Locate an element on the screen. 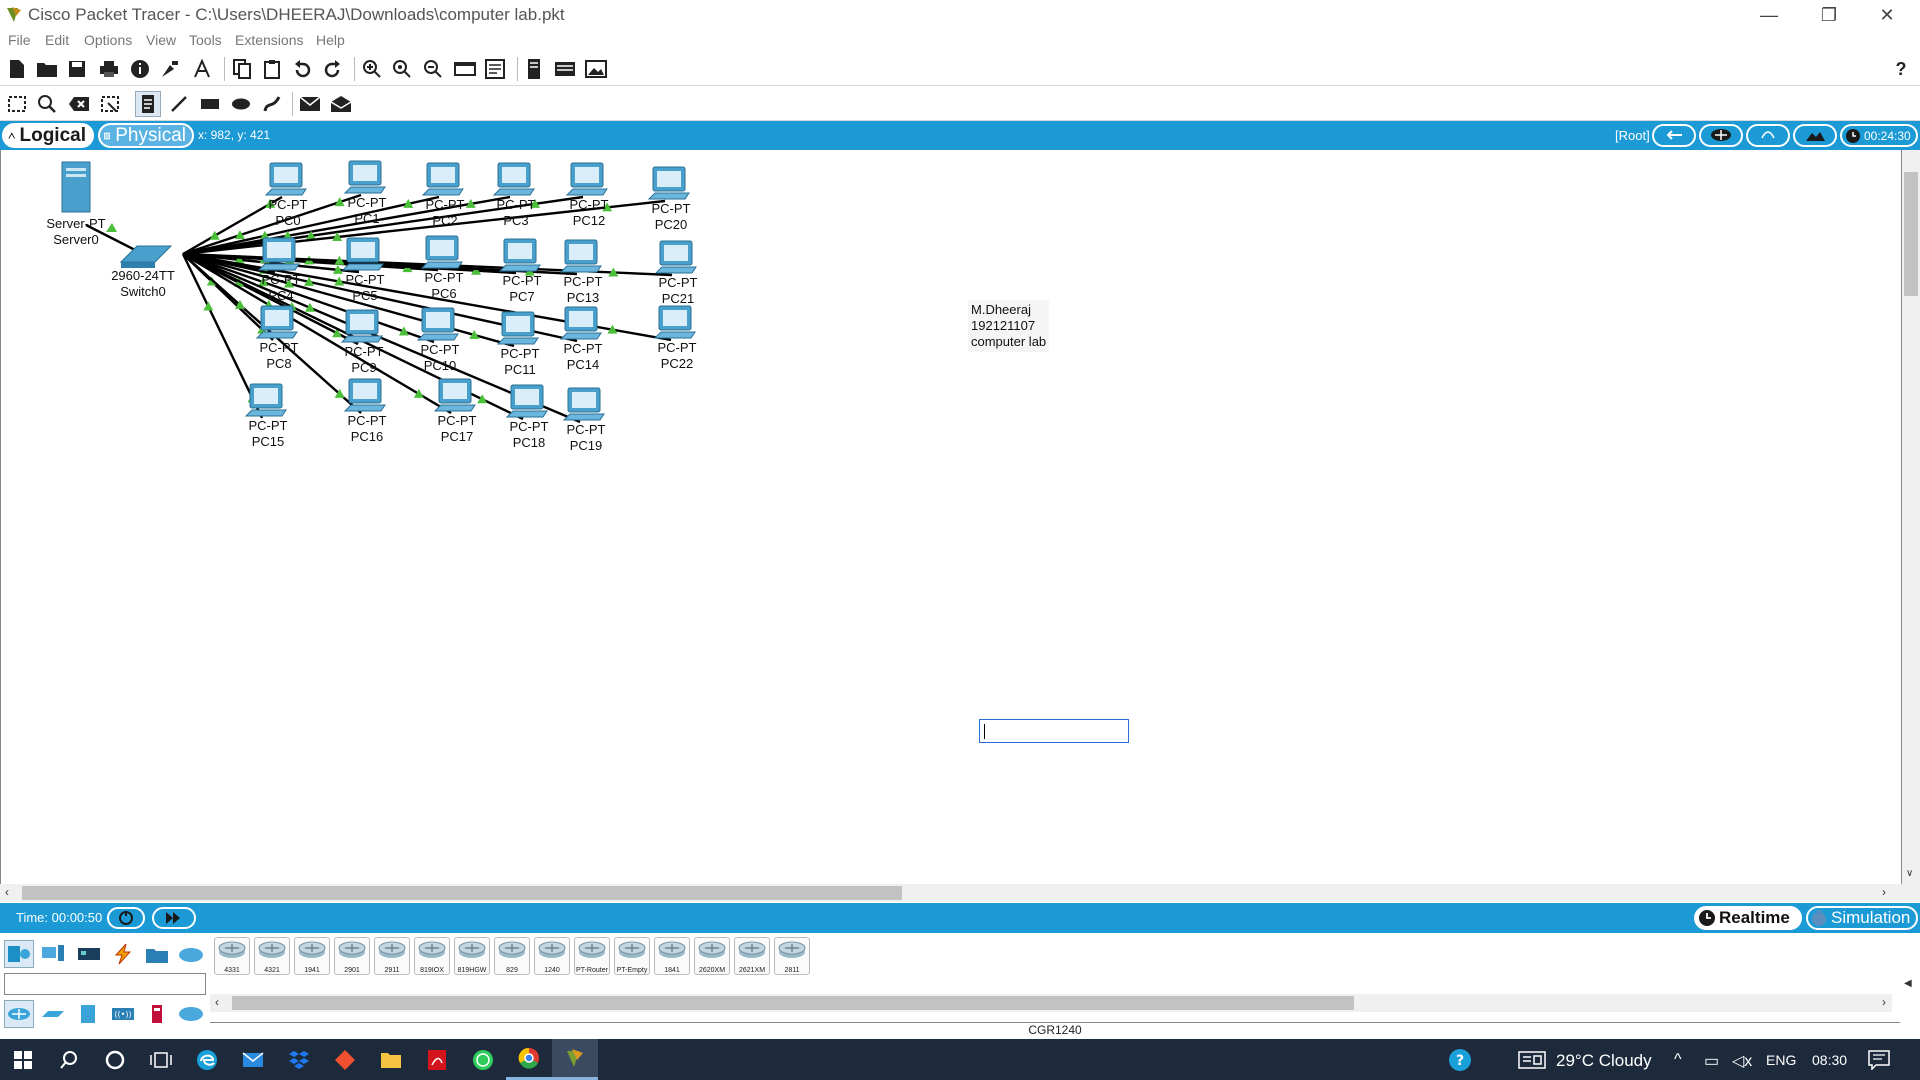 The image size is (1920, 1080). device-search-input is located at coordinates (105, 984).